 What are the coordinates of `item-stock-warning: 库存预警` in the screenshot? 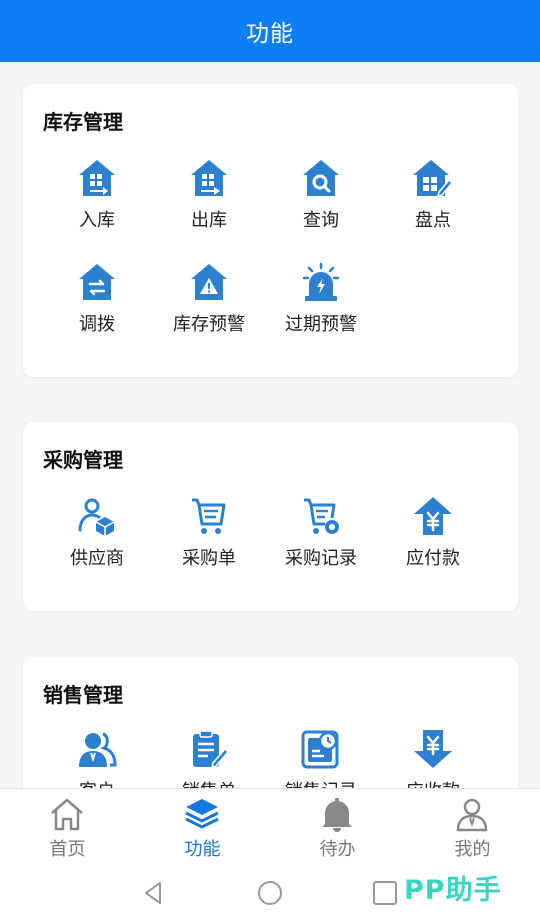 It's located at (209, 307).